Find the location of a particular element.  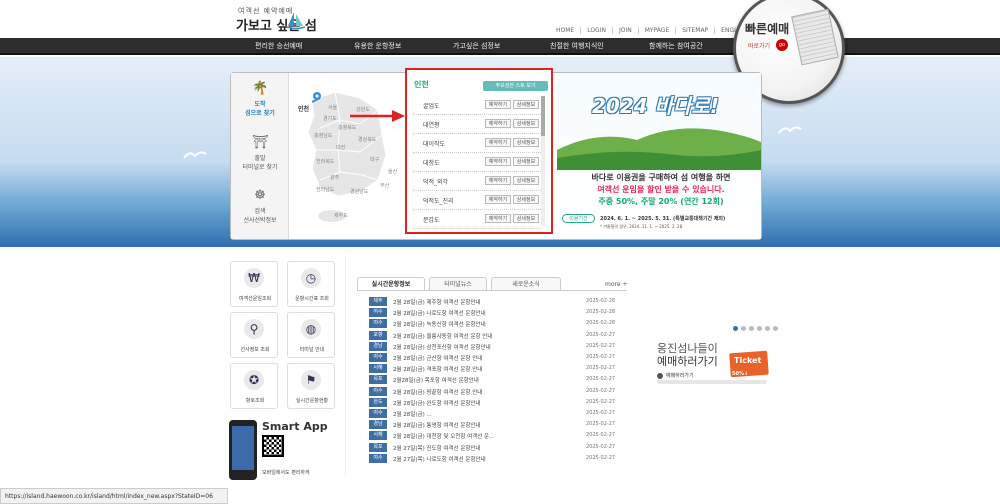

news-title: 2월 28일(금) 통영항 여객선 운항안내 is located at coordinates (437, 425).